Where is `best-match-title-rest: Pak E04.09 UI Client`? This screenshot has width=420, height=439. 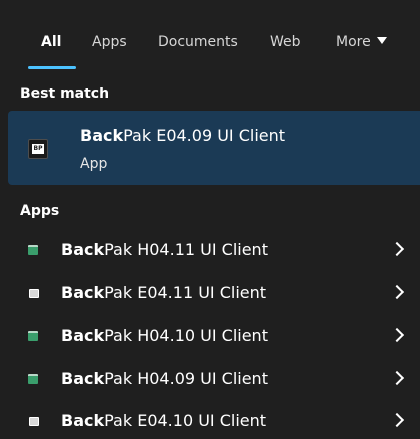
best-match-title-rest: Pak E04.09 UI Client is located at coordinates (204, 135).